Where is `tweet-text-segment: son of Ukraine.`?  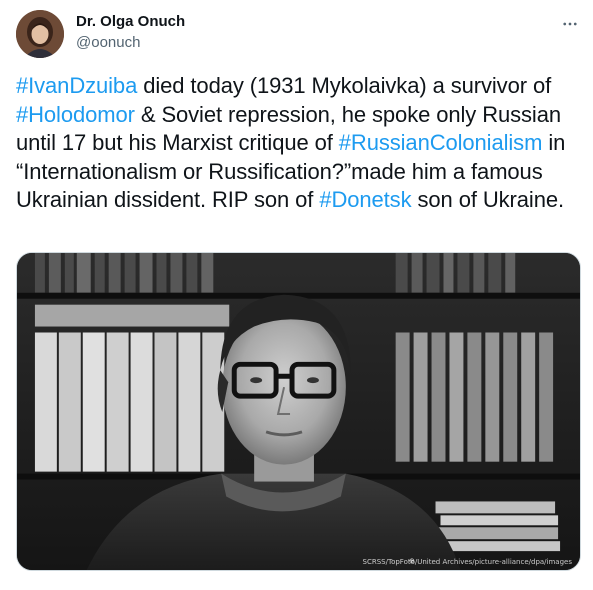 tweet-text-segment: son of Ukraine. is located at coordinates (488, 199).